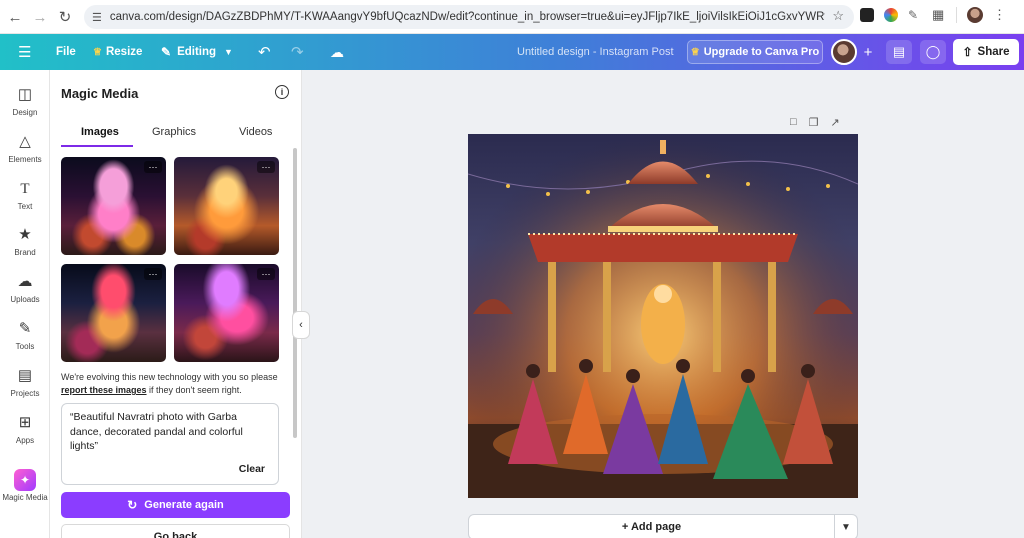 The width and height of the screenshot is (1024, 538). I want to click on pencil-icon: ✎, so click(166, 52).